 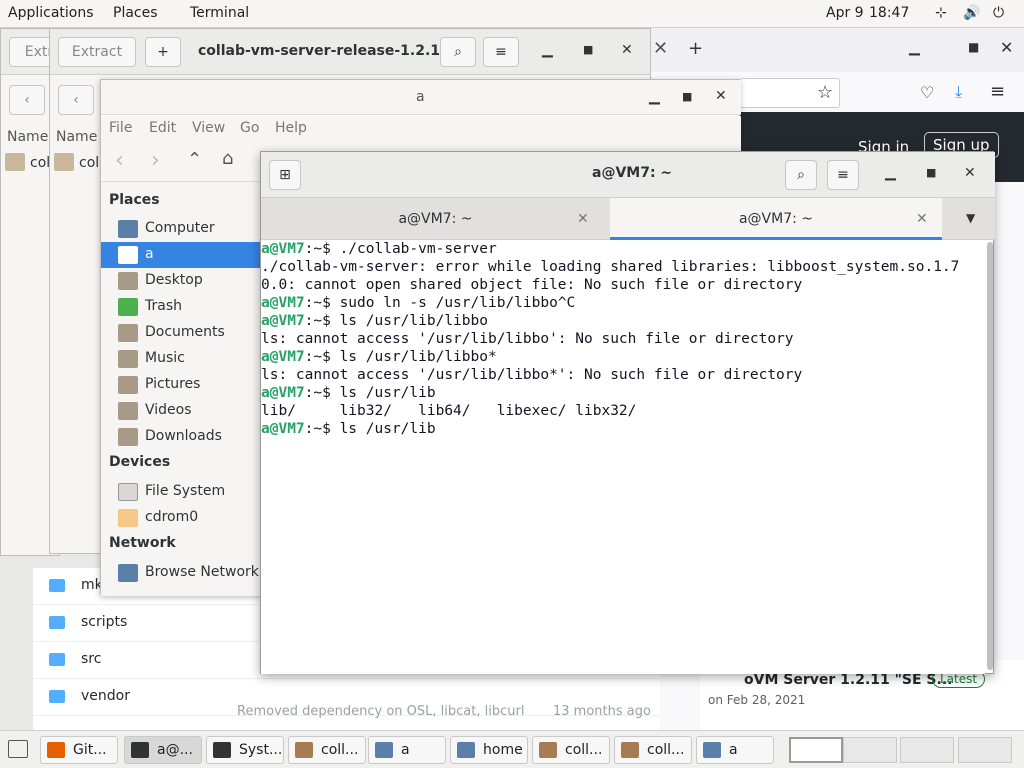 What do you see at coordinates (181, 229) in the screenshot?
I see `sidebar-item-computer: Computer` at bounding box center [181, 229].